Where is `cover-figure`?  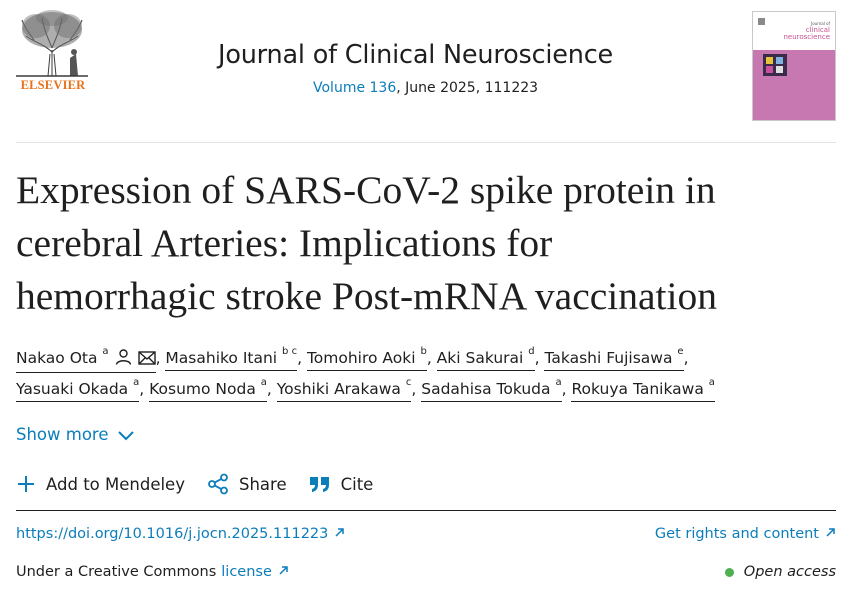 cover-figure is located at coordinates (775, 65).